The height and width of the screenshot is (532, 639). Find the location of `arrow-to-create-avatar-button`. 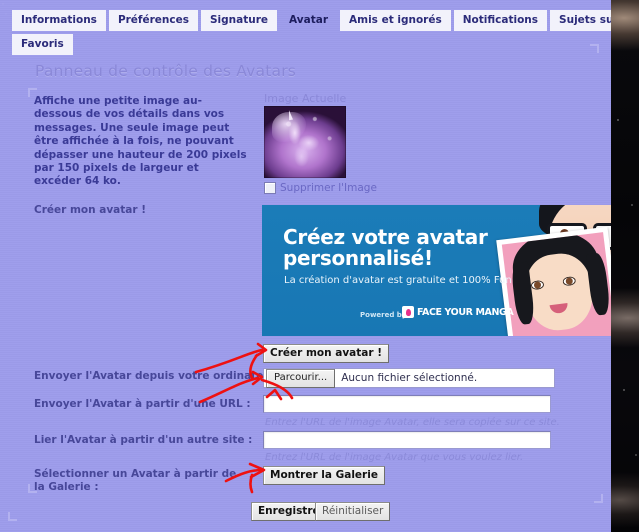

arrow-to-create-avatar-button is located at coordinates (229, 361).